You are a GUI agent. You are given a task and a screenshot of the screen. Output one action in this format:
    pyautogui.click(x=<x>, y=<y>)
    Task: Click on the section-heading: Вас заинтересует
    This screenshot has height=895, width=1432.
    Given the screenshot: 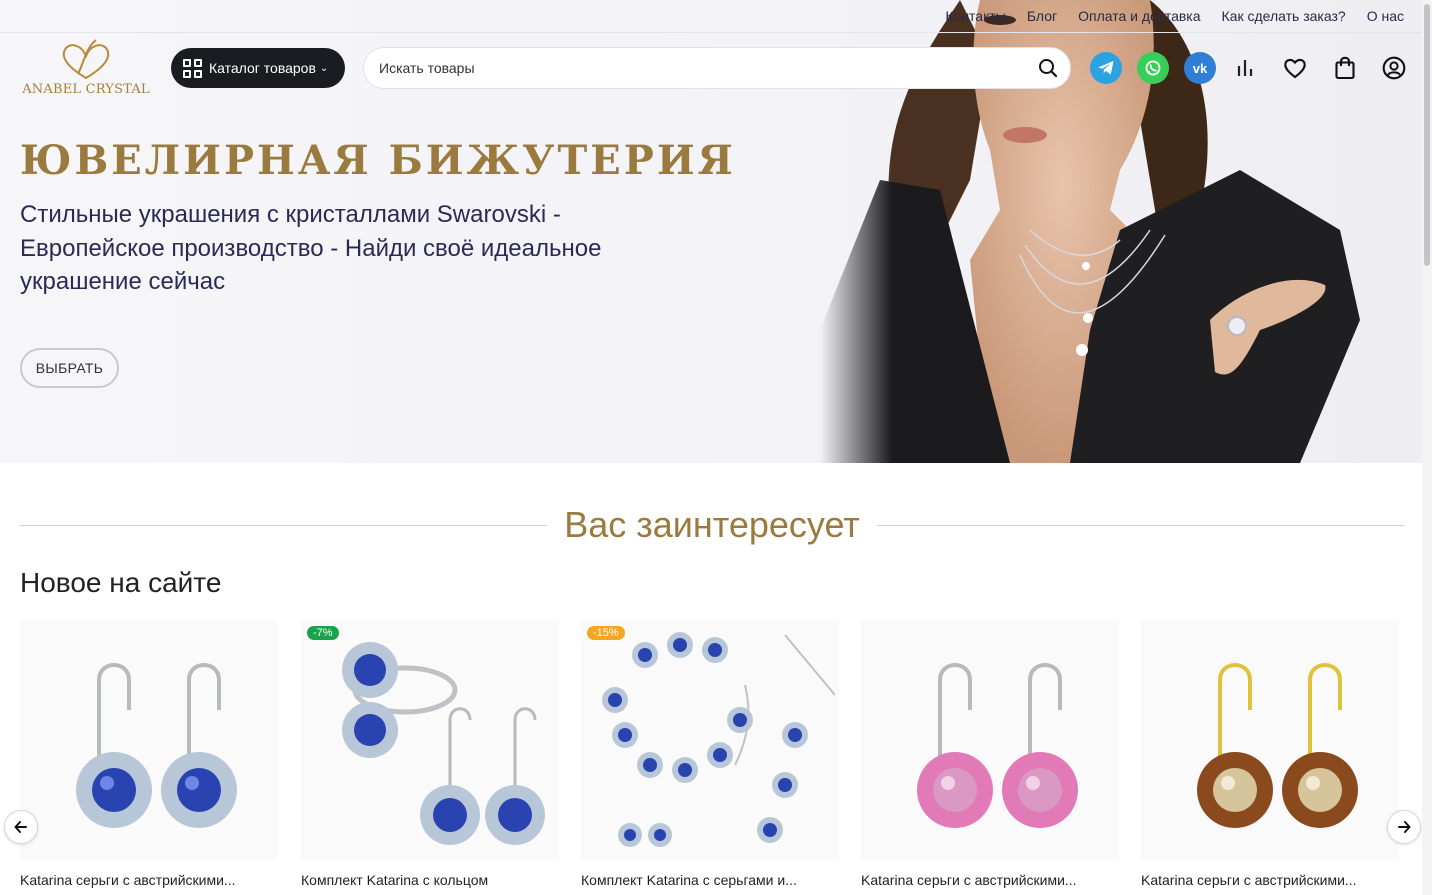 What is the action you would take?
    pyautogui.click(x=712, y=525)
    